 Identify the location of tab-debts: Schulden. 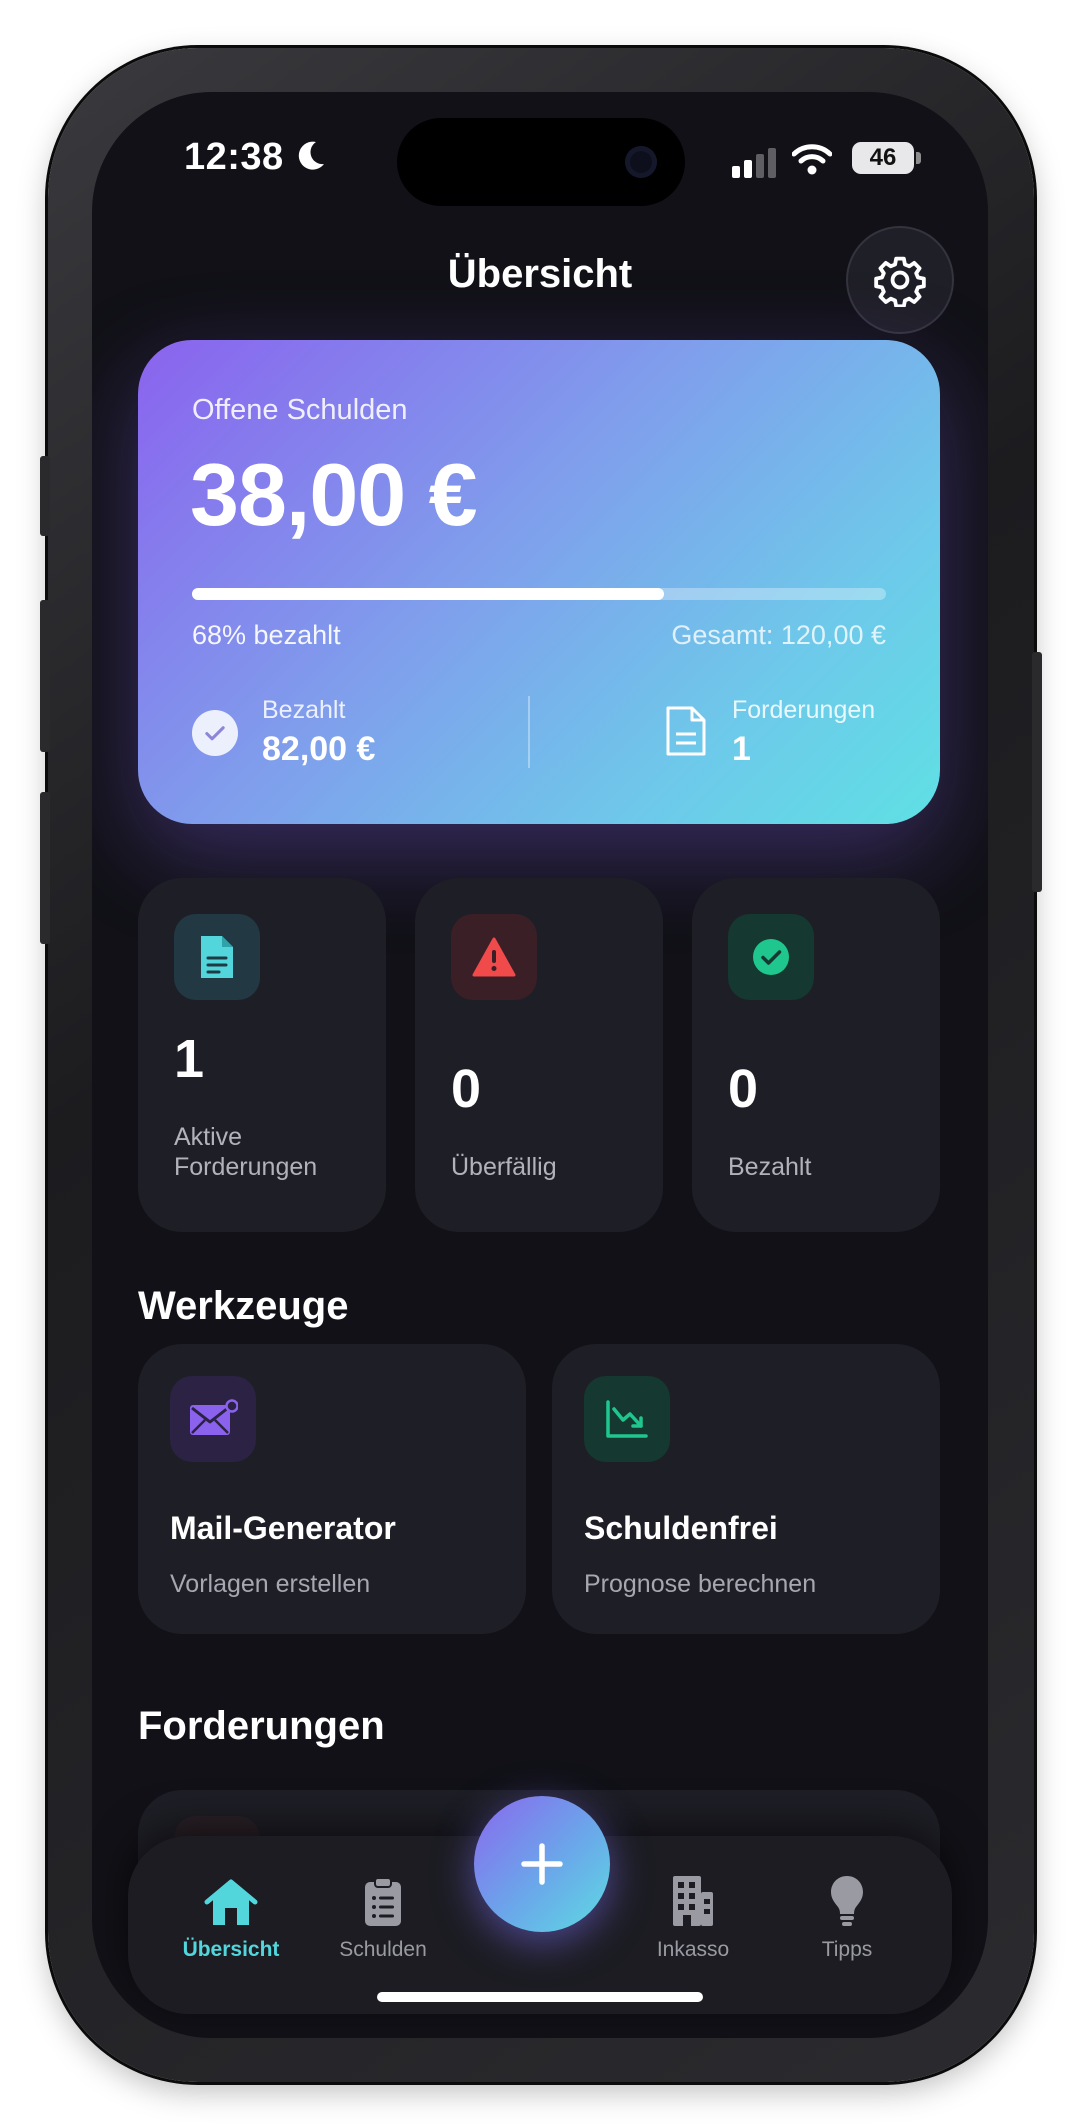
(383, 1925).